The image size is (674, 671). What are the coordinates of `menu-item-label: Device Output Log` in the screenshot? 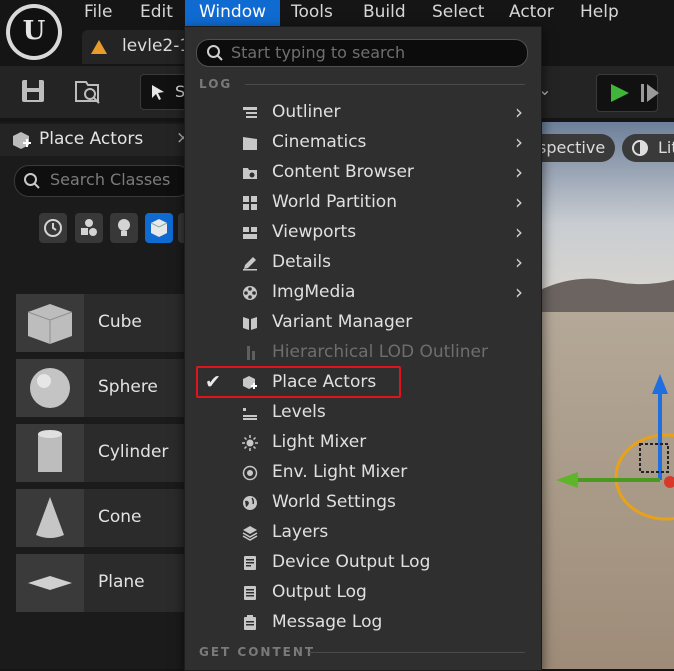 It's located at (351, 562).